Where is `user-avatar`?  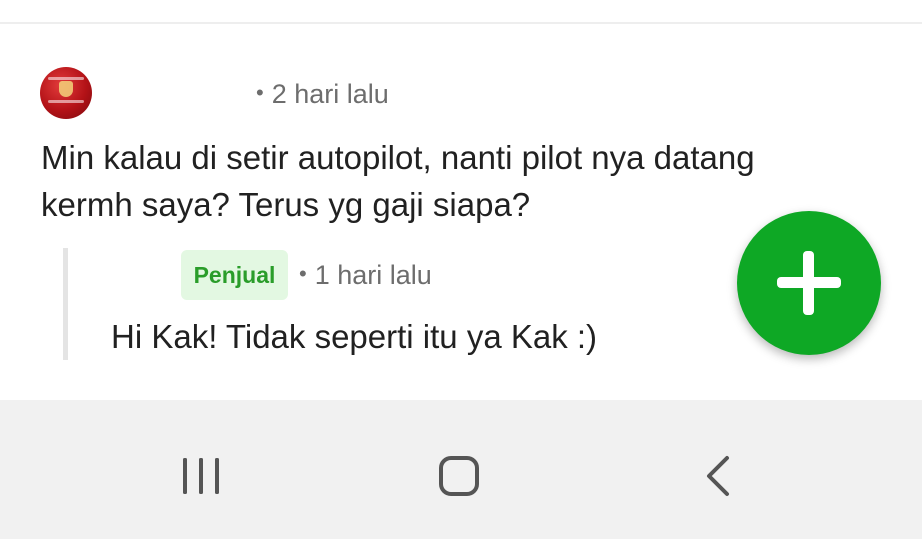
user-avatar is located at coordinates (66, 93).